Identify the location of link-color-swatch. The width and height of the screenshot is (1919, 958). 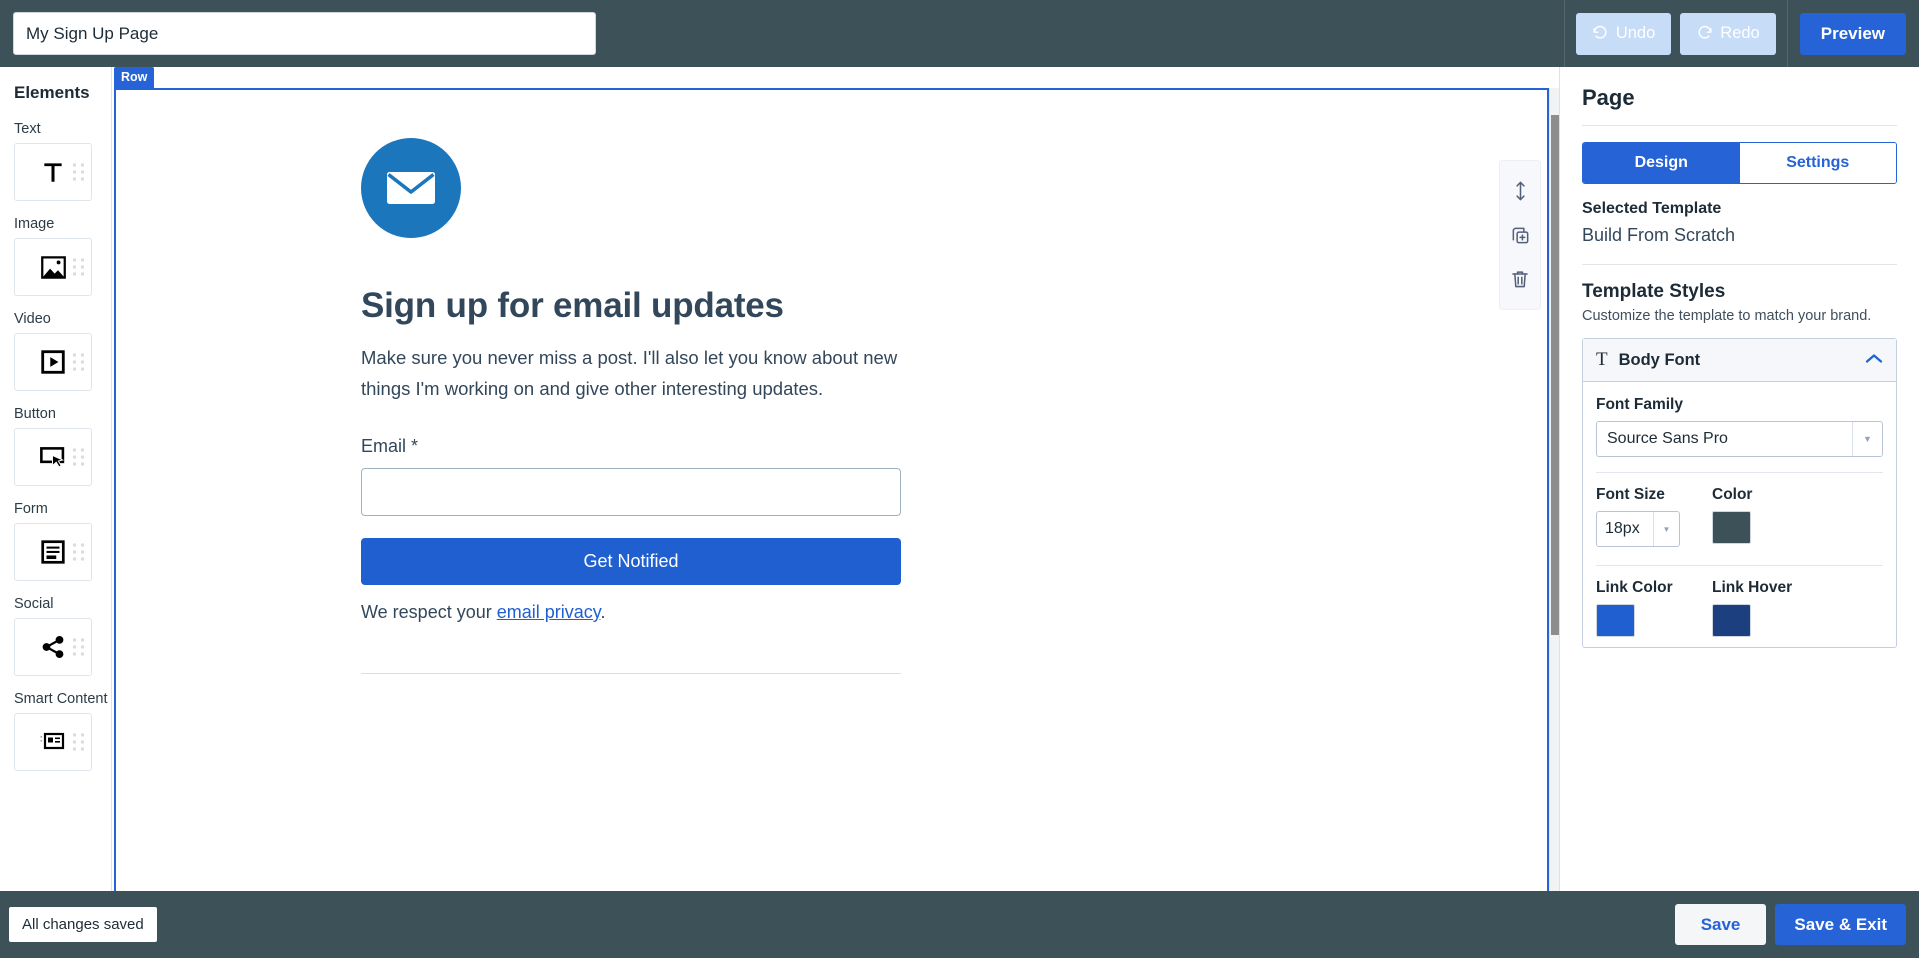
(1615, 620).